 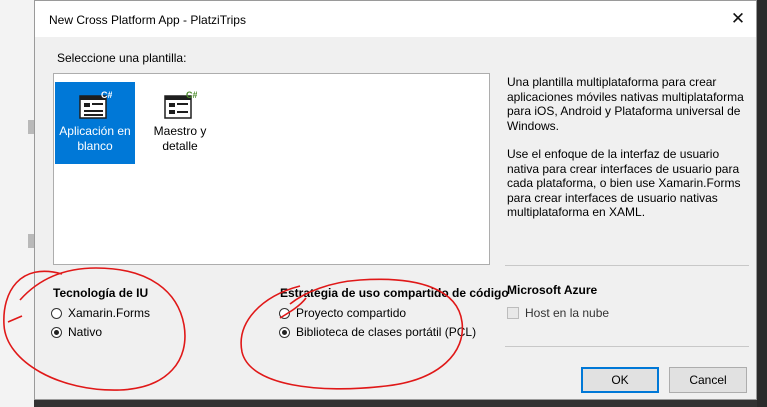 What do you see at coordinates (708, 380) in the screenshot?
I see `cancel-button: Cancel` at bounding box center [708, 380].